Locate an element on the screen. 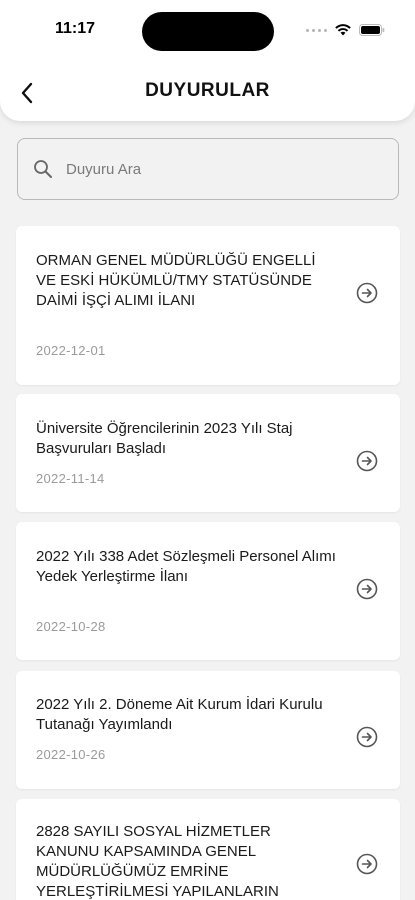 The width and height of the screenshot is (415, 900). wifi-icon is located at coordinates (343, 30).